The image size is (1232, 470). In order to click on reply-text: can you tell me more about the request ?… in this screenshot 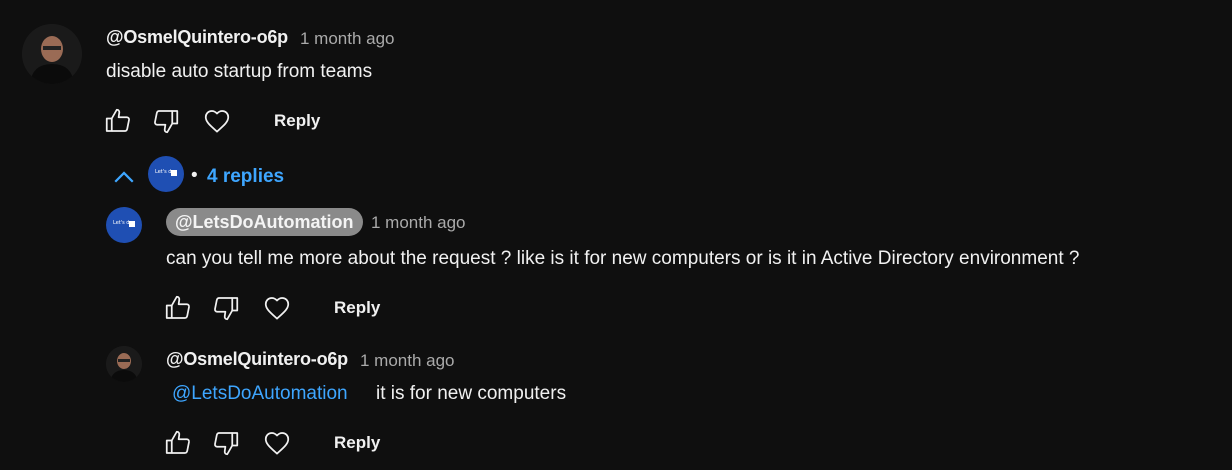, I will do `click(623, 258)`.